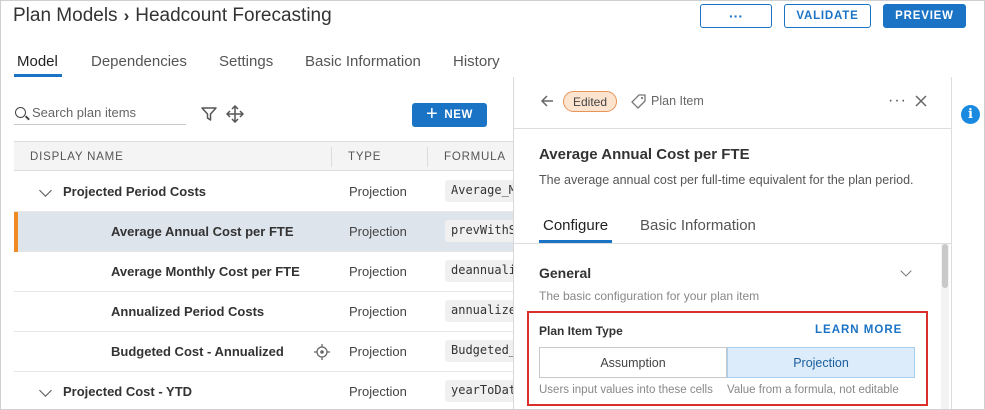 This screenshot has height=410, width=985. Describe the element at coordinates (16, 232) in the screenshot. I see `selected-row-marker` at that location.